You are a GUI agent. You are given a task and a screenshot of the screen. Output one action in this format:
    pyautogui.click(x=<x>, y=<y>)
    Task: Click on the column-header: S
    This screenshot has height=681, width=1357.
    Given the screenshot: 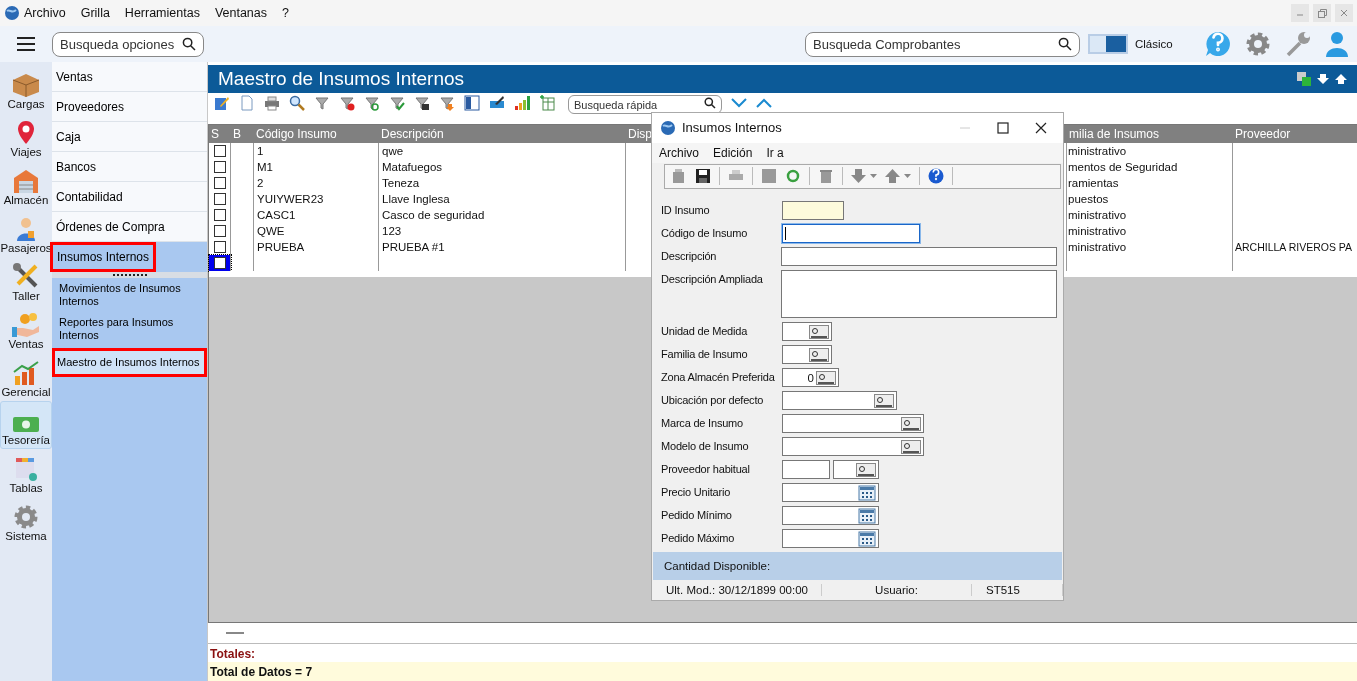 What is the action you would take?
    pyautogui.click(x=220, y=134)
    